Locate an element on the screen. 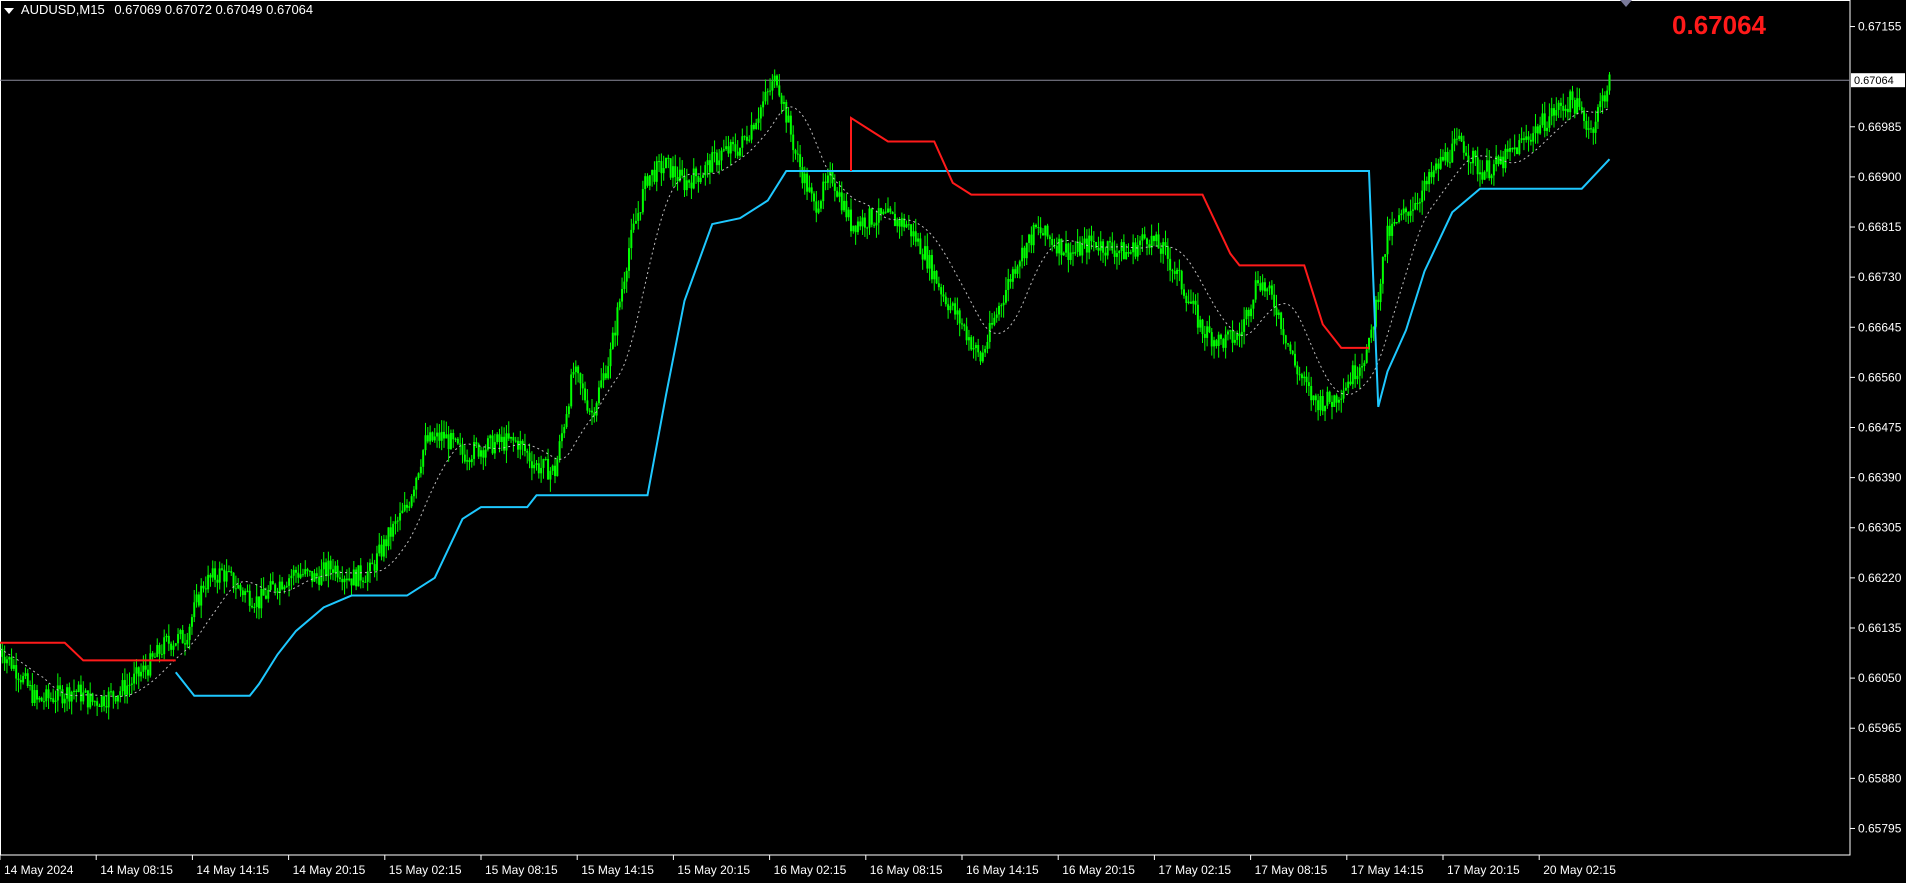  x-tick-label: 14 May 14:15 is located at coordinates (232, 870).